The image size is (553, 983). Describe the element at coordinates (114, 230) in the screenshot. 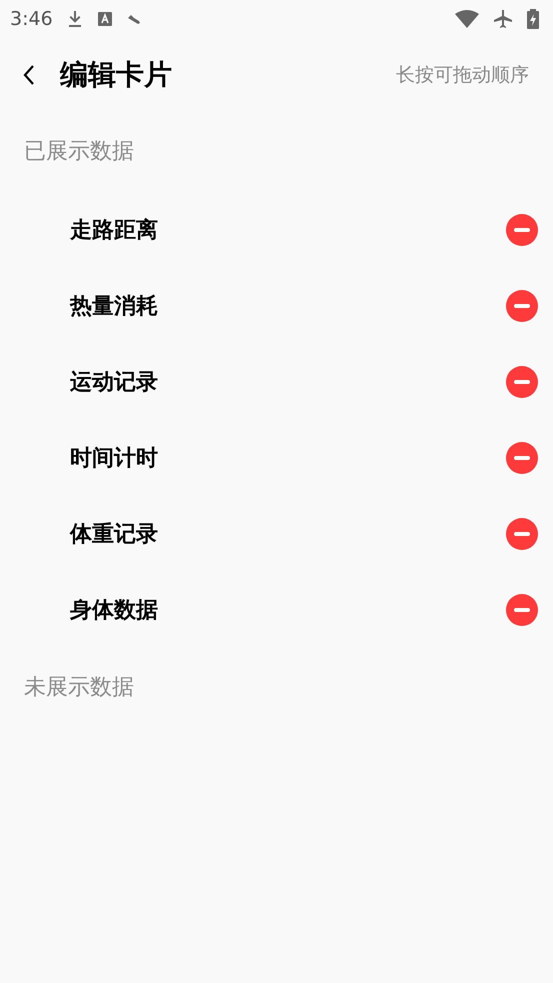

I see `card-item-label: 走路距离` at that location.